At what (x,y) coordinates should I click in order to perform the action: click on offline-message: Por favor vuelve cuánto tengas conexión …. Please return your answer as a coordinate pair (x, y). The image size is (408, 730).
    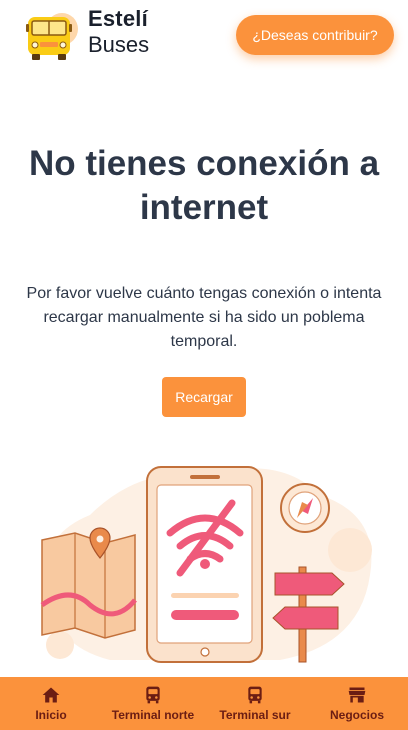
    Looking at the image, I should click on (204, 317).